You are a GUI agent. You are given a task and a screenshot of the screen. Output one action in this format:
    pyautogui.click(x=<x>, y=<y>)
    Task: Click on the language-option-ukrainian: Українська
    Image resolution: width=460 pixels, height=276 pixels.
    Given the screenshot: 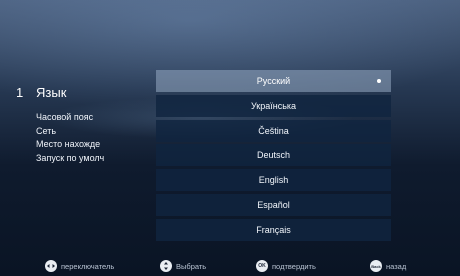 What is the action you would take?
    pyautogui.click(x=273, y=105)
    